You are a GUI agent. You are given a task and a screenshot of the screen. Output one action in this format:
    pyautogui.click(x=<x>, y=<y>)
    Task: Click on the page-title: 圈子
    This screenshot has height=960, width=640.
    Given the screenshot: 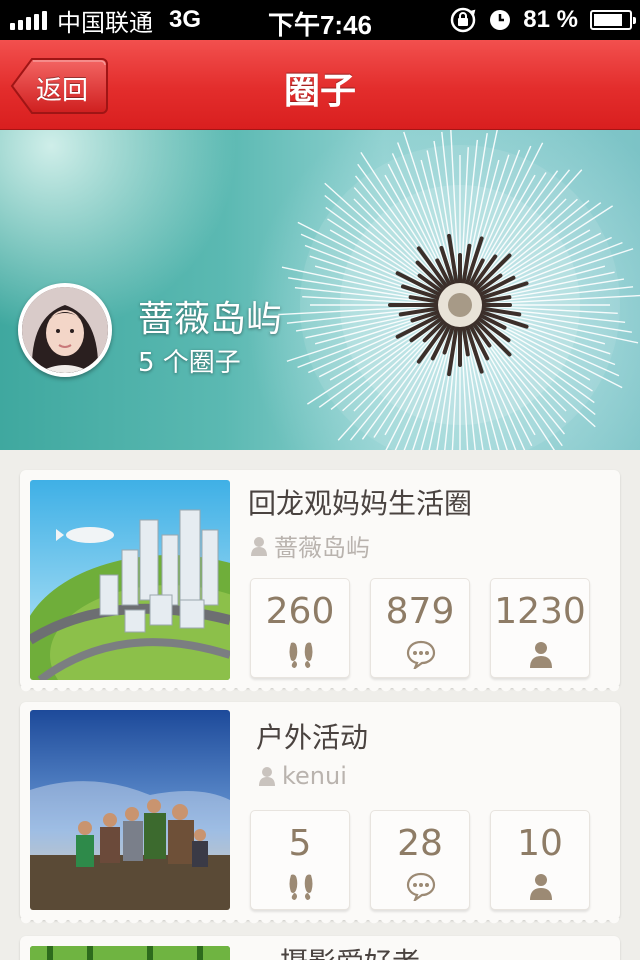 What is the action you would take?
    pyautogui.click(x=319, y=91)
    